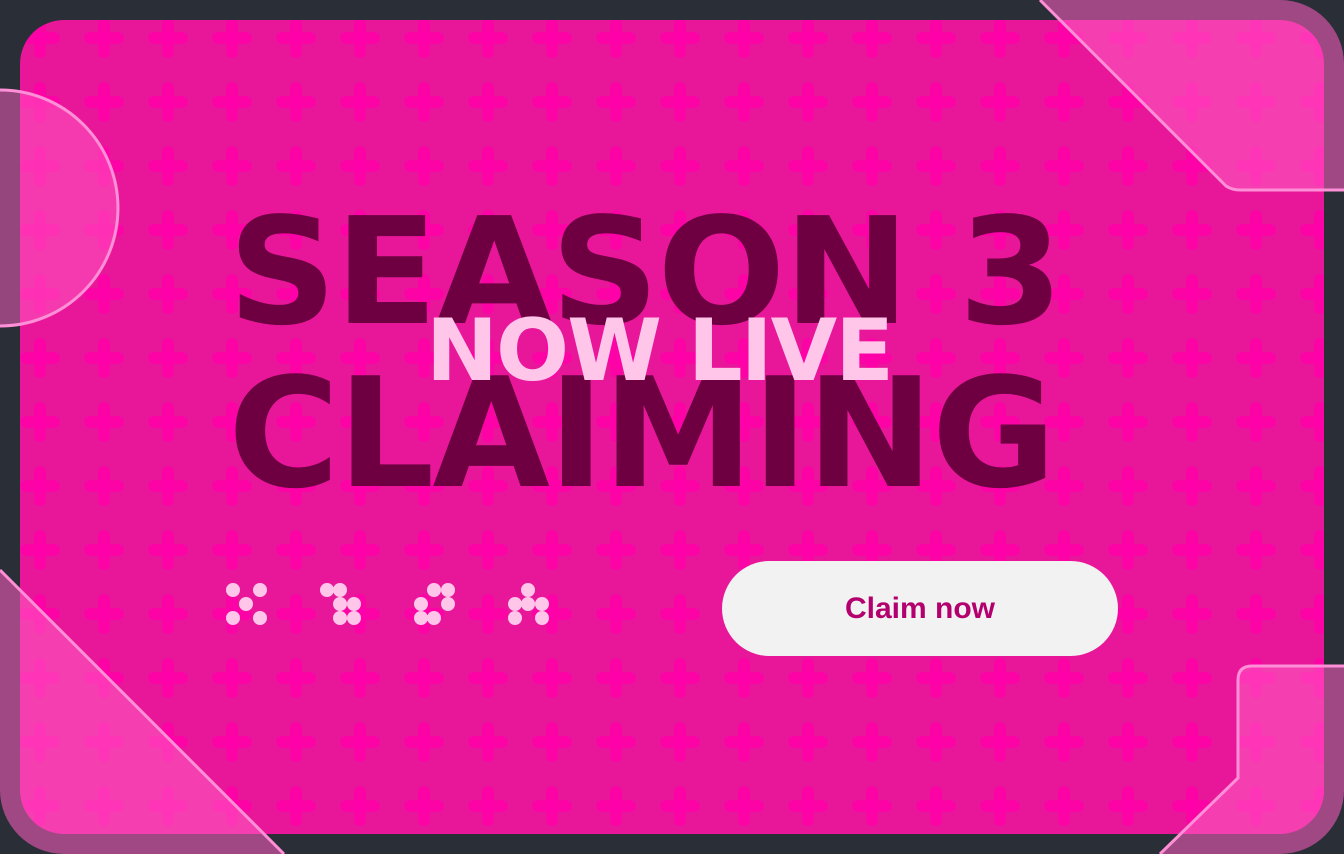 The image size is (1344, 854). What do you see at coordinates (920, 608) in the screenshot?
I see `claim-now-button: Claim now` at bounding box center [920, 608].